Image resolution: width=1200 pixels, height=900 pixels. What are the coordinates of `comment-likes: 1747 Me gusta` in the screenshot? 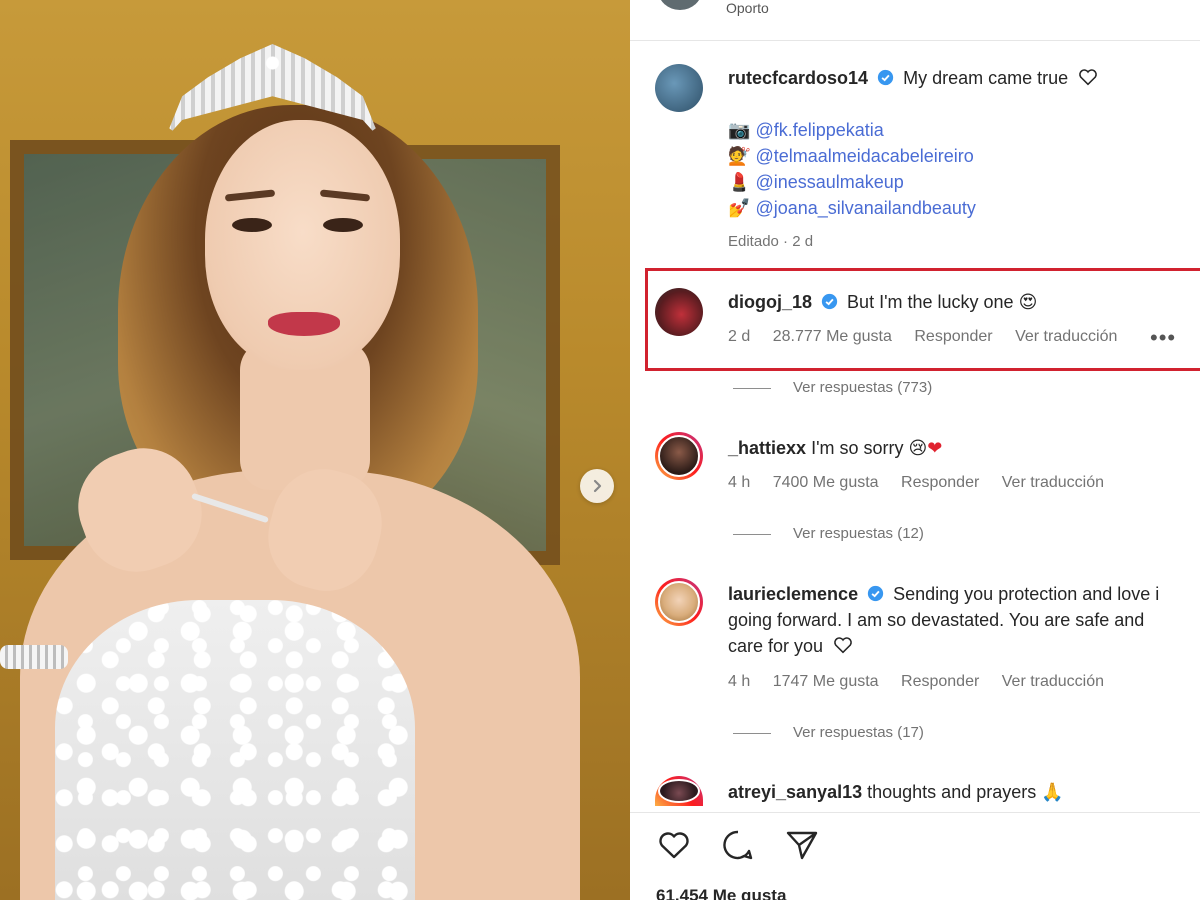 It's located at (826, 681).